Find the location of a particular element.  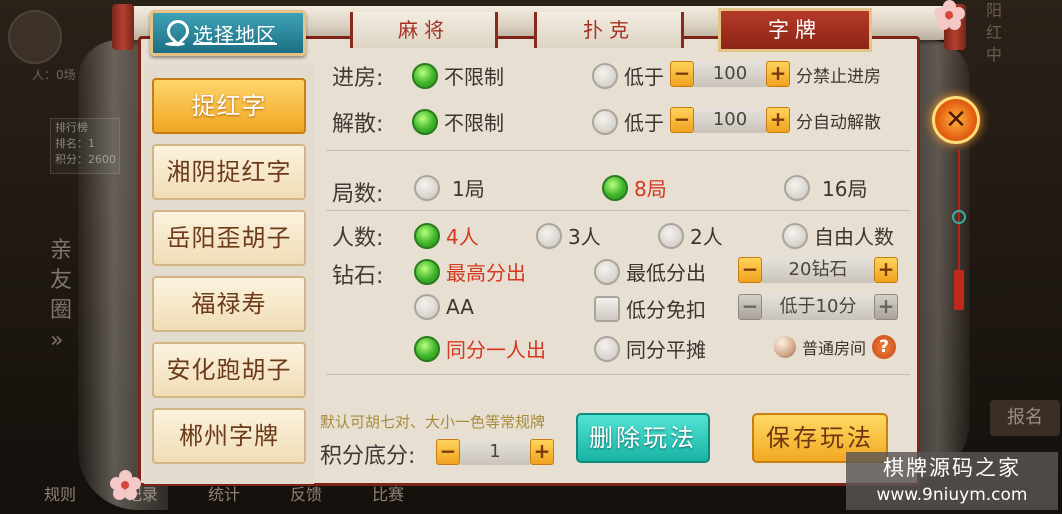

dissolve-suffix: 分自动解散 is located at coordinates (838, 122).